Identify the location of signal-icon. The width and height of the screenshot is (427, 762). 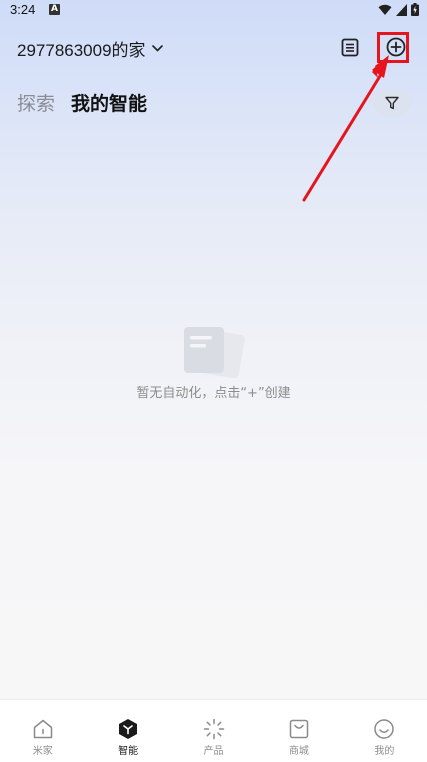
(401, 9).